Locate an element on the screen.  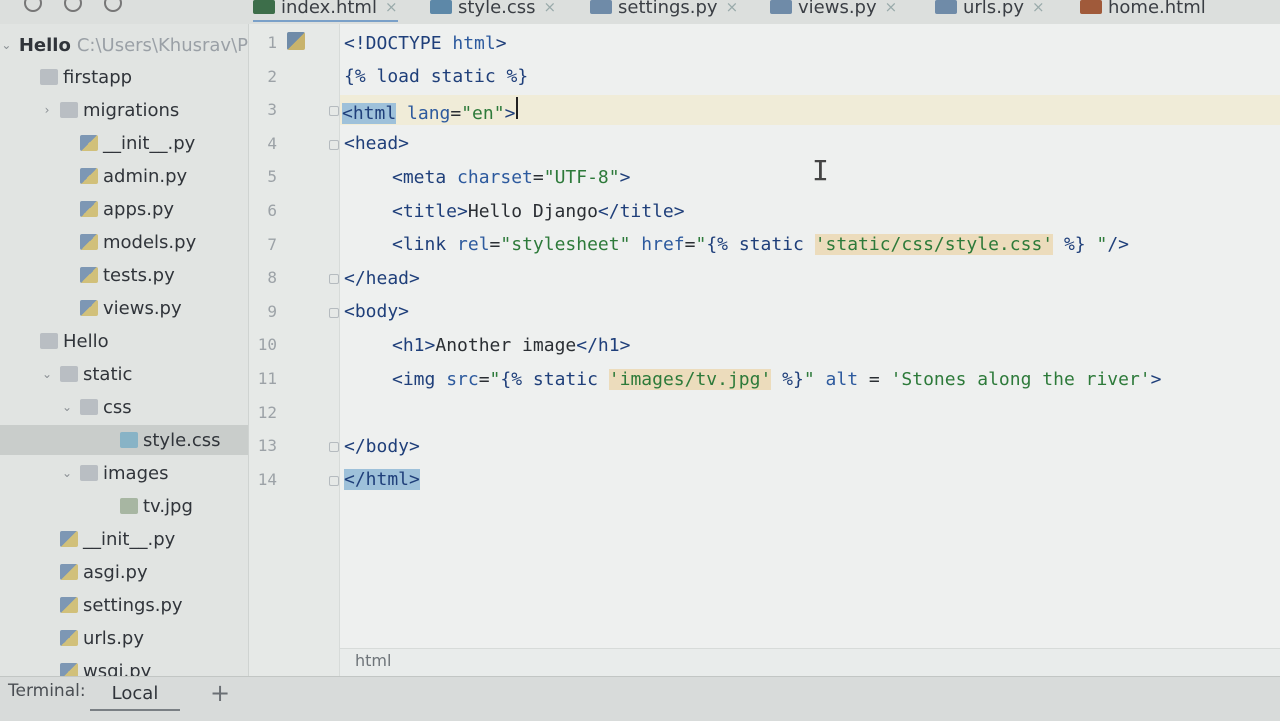
tree-folder: firstapp is located at coordinates (124, 77).